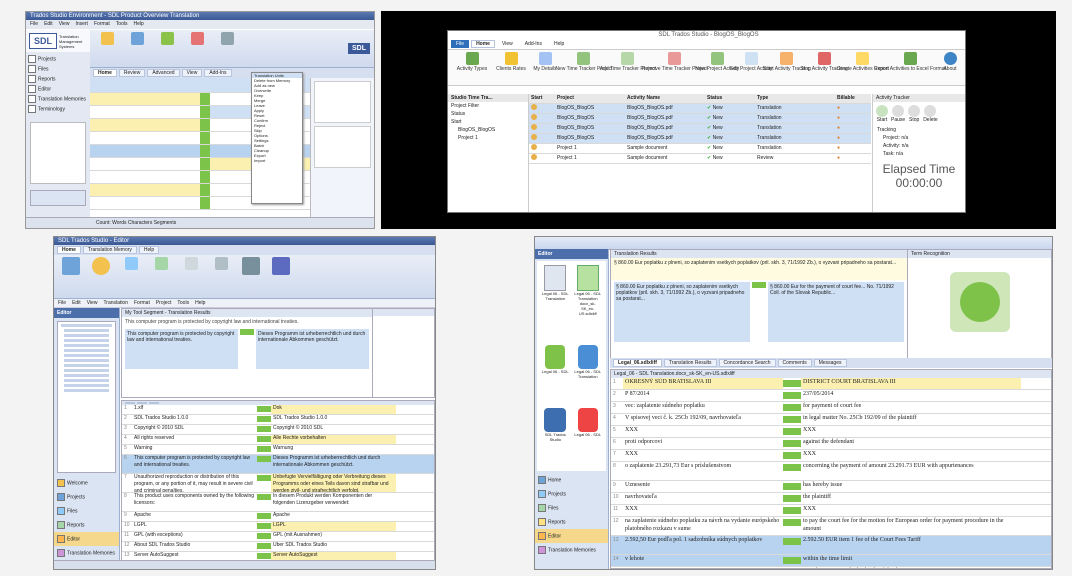  I want to click on file-item: Legal 06 - SDL, so click(588, 437).